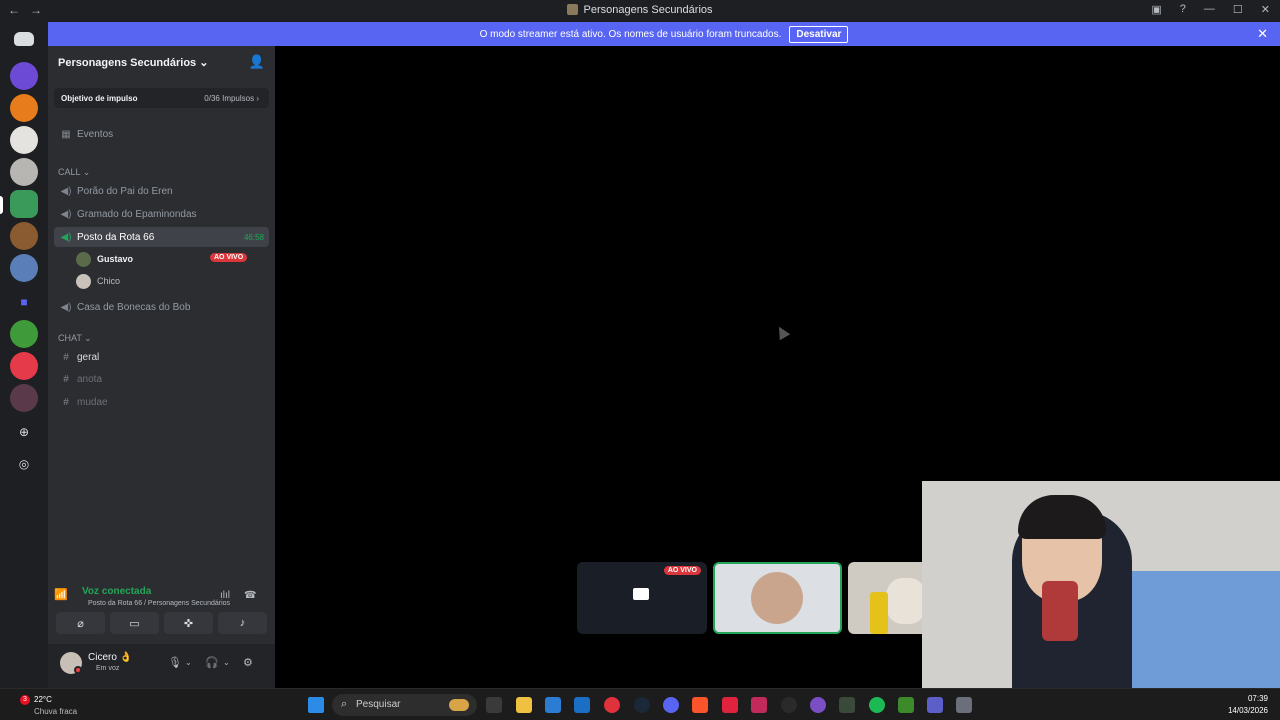  What do you see at coordinates (1247, 710) in the screenshot?
I see `clock-date: 14/03/2026` at bounding box center [1247, 710].